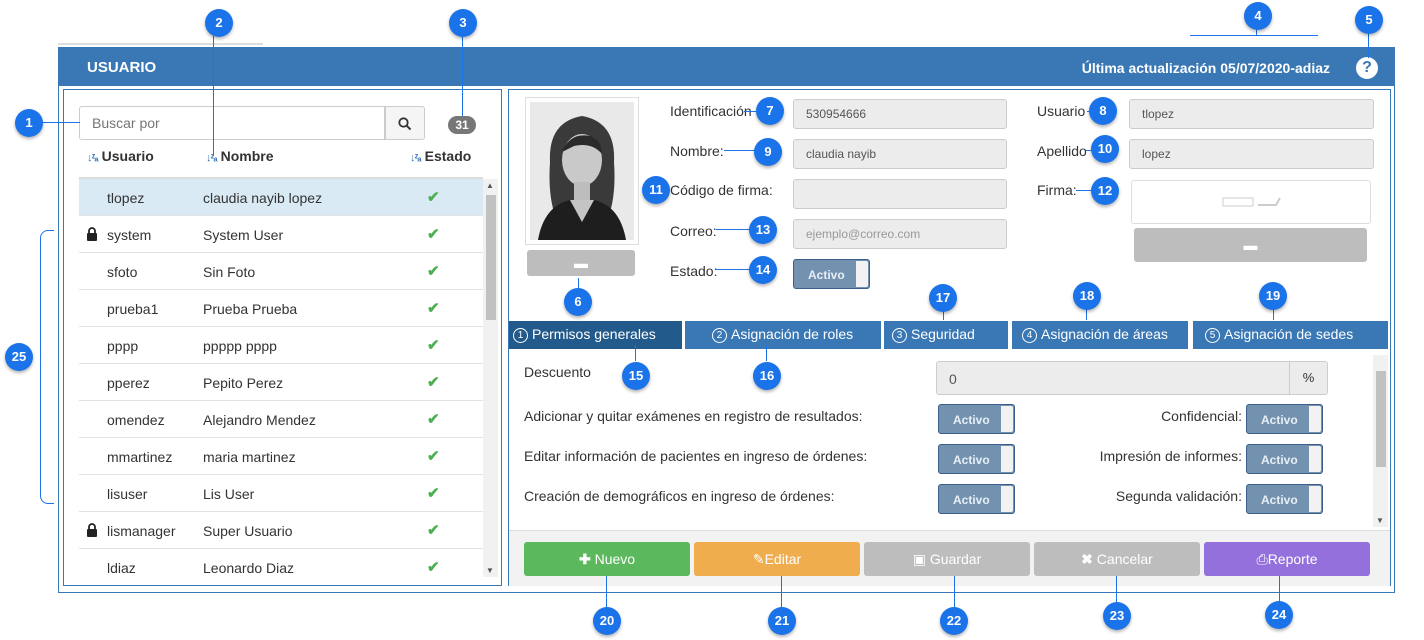  Describe the element at coordinates (768, 152) in the screenshot. I see `callout-badge: 9` at that location.